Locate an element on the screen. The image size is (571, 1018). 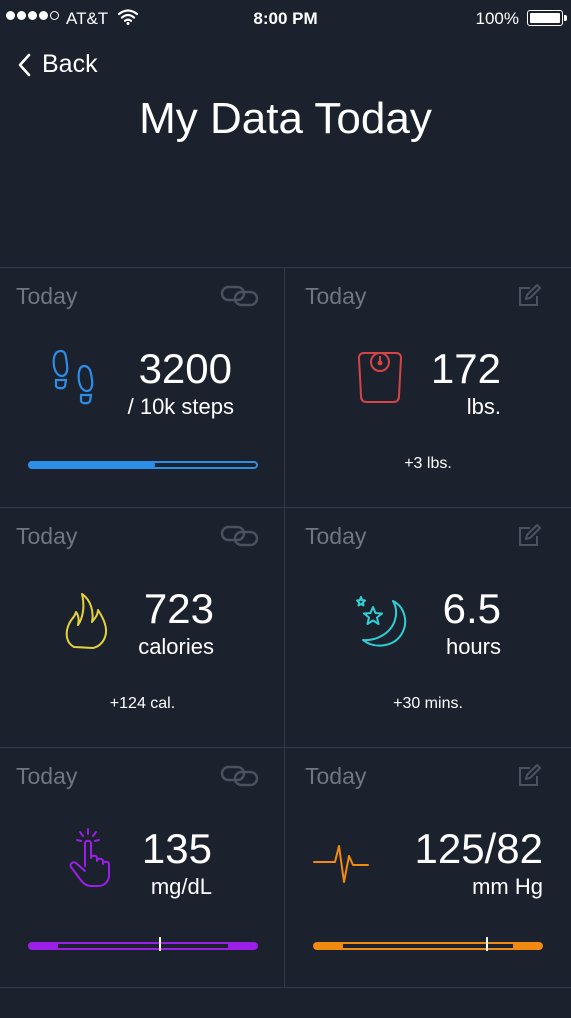
blood-pressure-range-bar is located at coordinates (428, 944).